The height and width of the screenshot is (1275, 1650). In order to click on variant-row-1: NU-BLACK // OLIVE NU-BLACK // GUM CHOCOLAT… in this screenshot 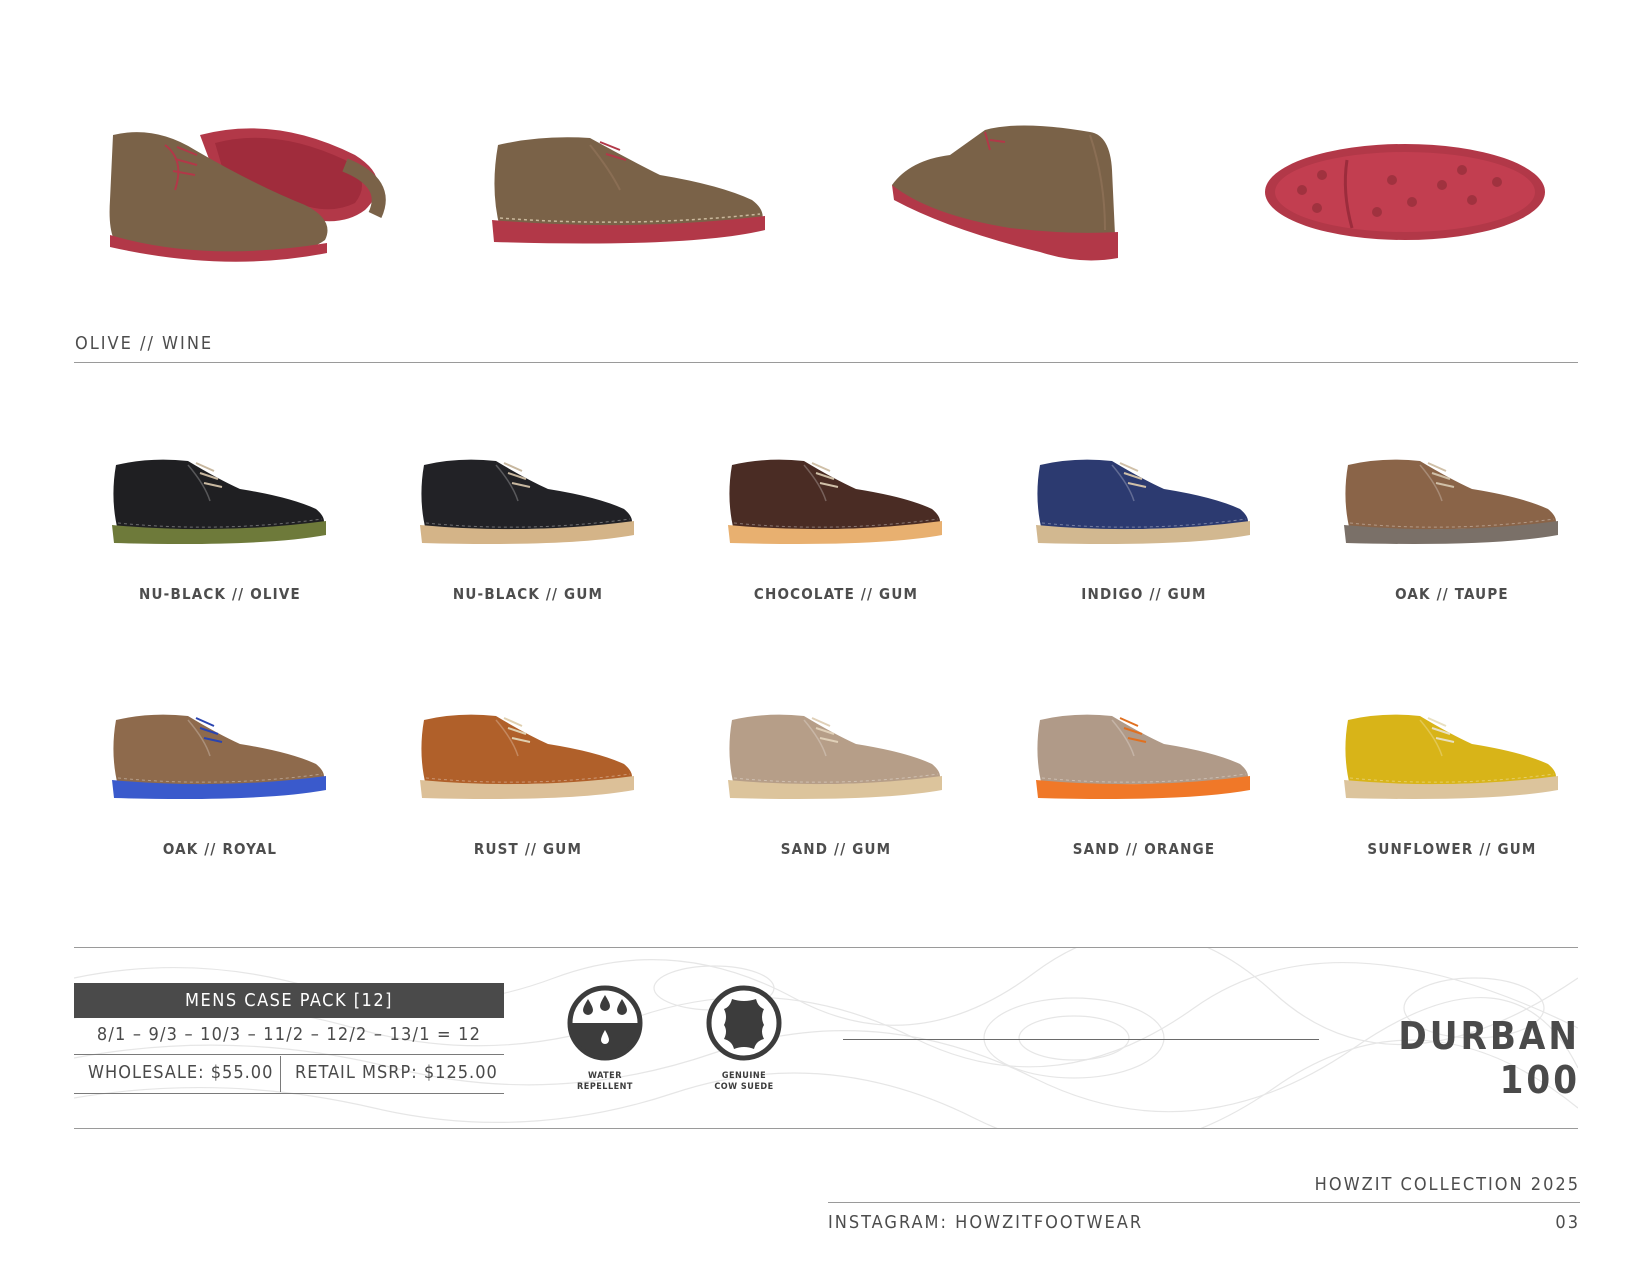, I will do `click(825, 527)`.